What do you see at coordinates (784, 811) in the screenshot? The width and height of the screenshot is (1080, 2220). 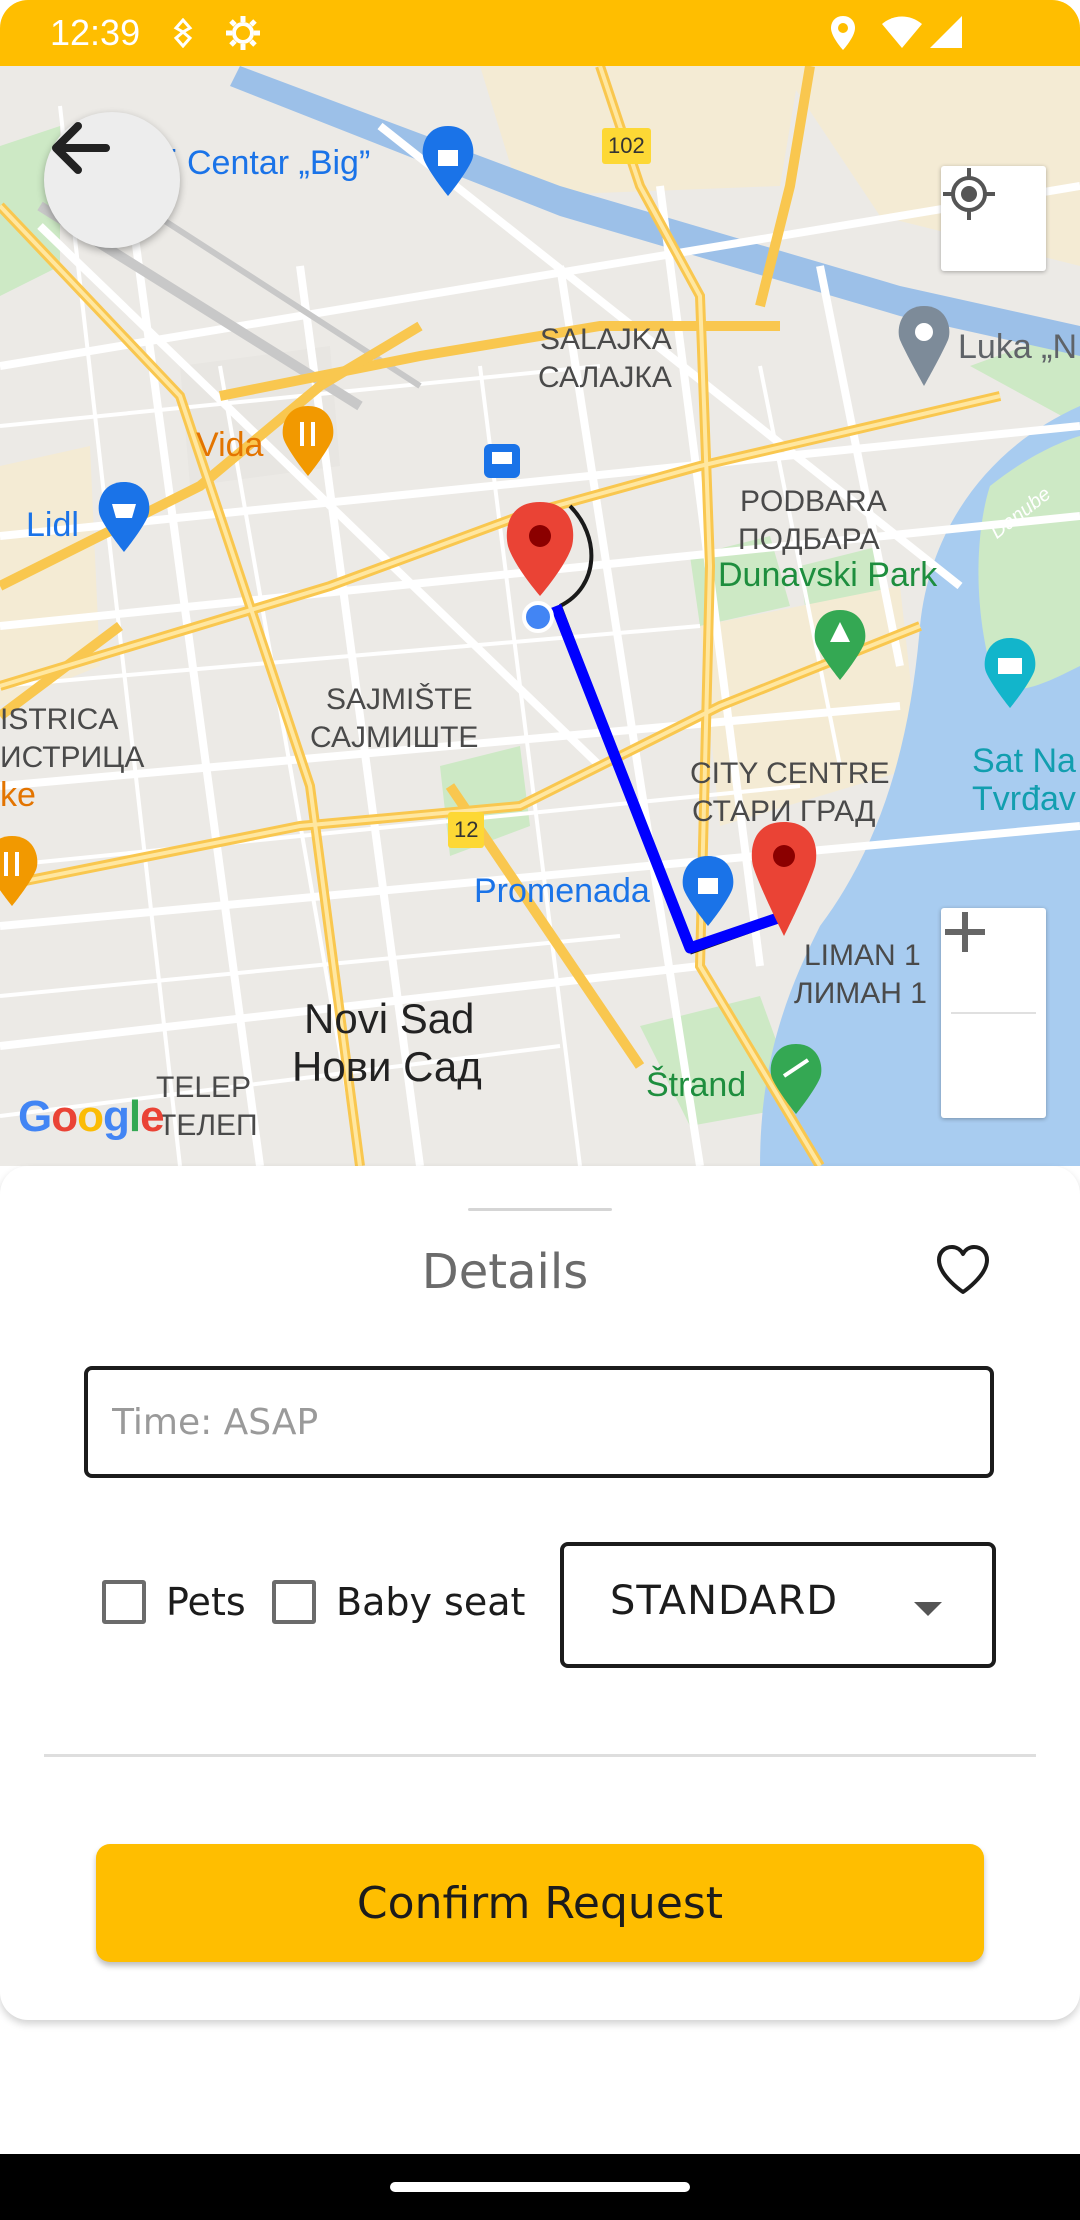 I see `map-label-city-centre-cyr: СТАРИ ГРАД` at bounding box center [784, 811].